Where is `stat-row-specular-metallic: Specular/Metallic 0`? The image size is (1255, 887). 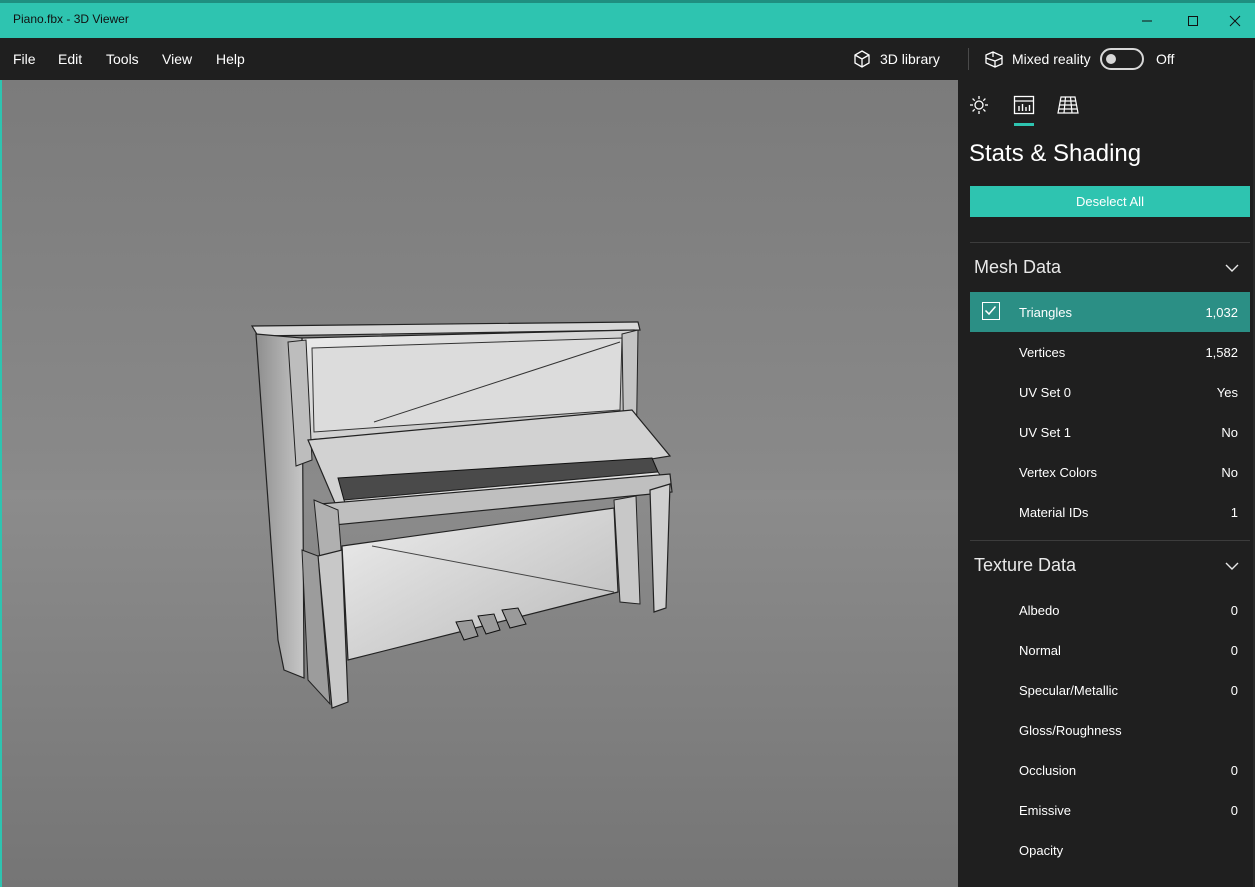
stat-row-specular-metallic: Specular/Metallic 0 is located at coordinates (1110, 690).